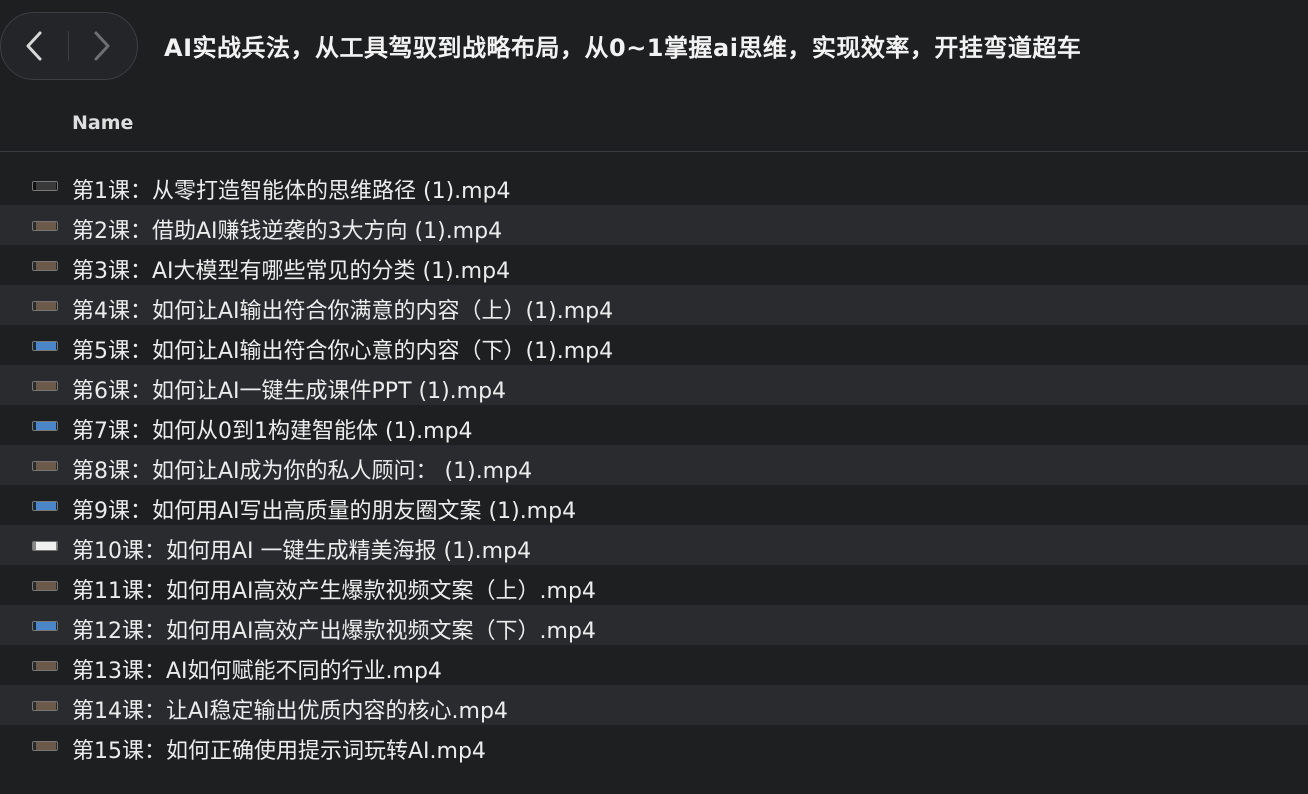 This screenshot has width=1308, height=794. What do you see at coordinates (291, 271) in the screenshot?
I see `file-name: 第3课：AI大模型有哪些常见的分类 (1).mp4` at bounding box center [291, 271].